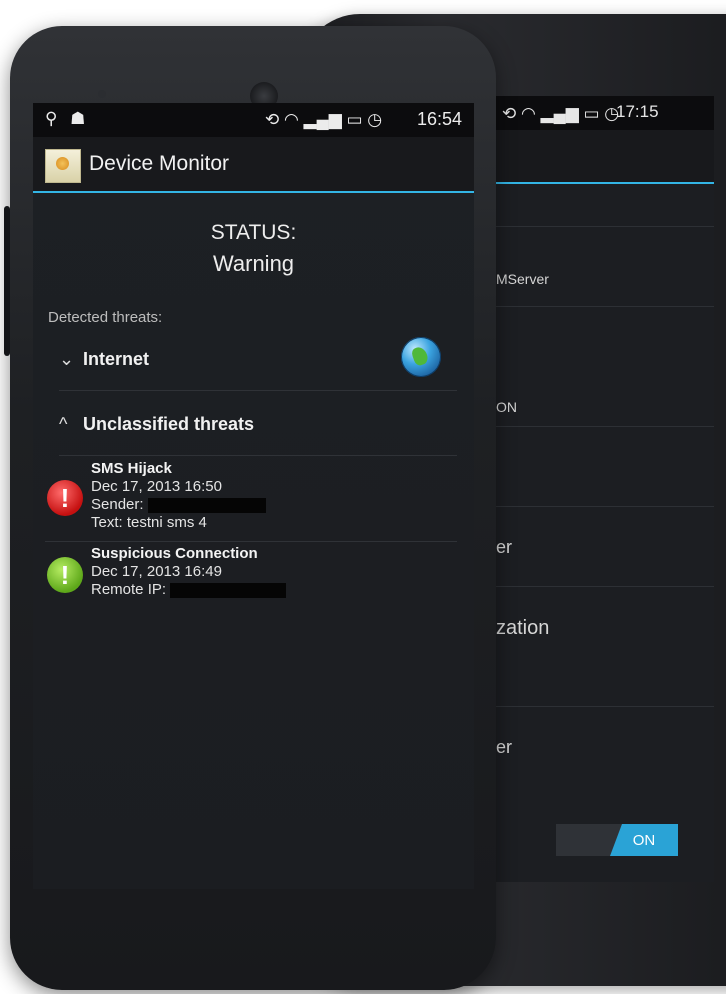 The image size is (726, 994). I want to click on back-row-label: MServer, so click(522, 279).